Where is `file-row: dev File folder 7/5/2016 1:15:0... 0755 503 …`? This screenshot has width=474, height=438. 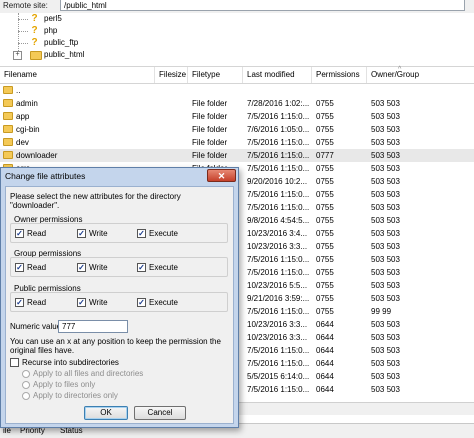
file-row: dev File folder 7/5/2016 1:15:0... 0755 503 … is located at coordinates (237, 142).